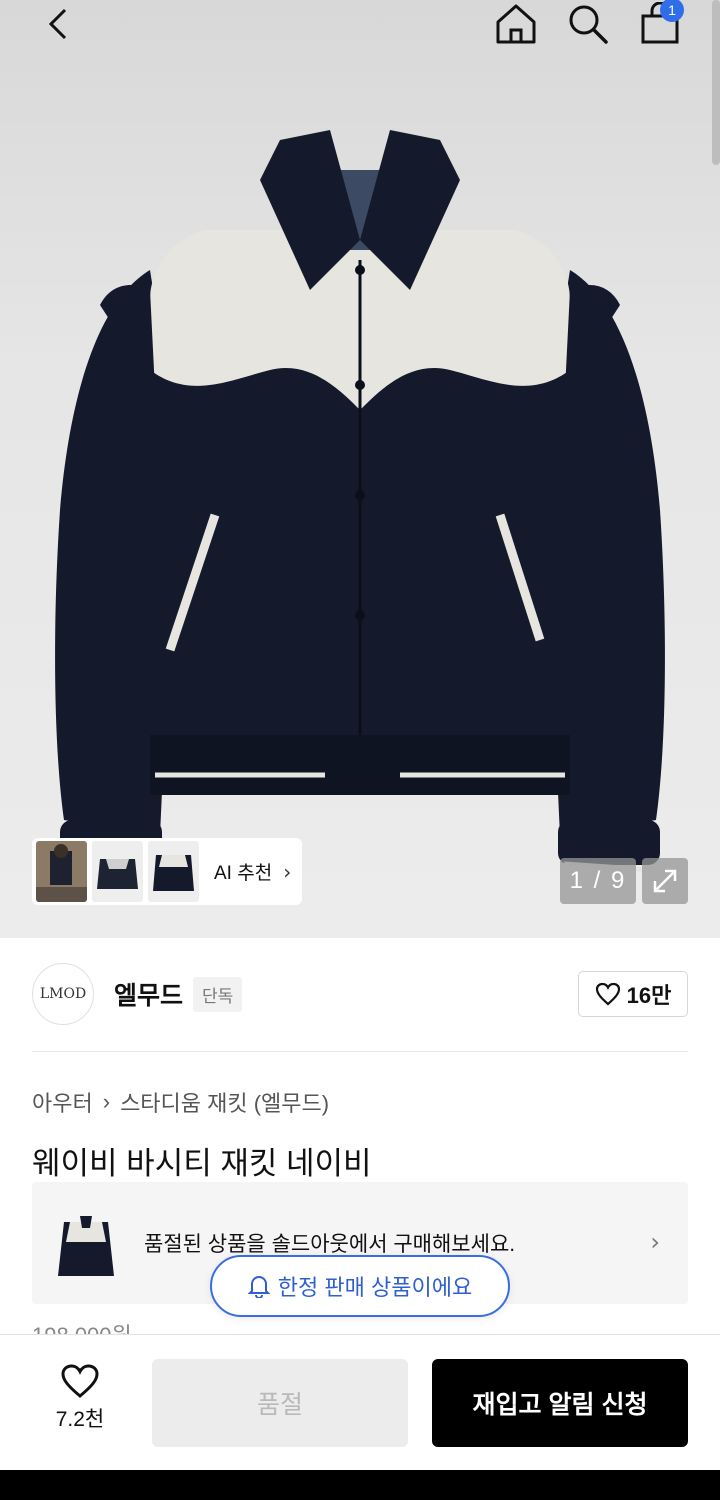 This screenshot has height=1500, width=720. What do you see at coordinates (243, 873) in the screenshot?
I see `ai-recommend-label: AI 추천` at bounding box center [243, 873].